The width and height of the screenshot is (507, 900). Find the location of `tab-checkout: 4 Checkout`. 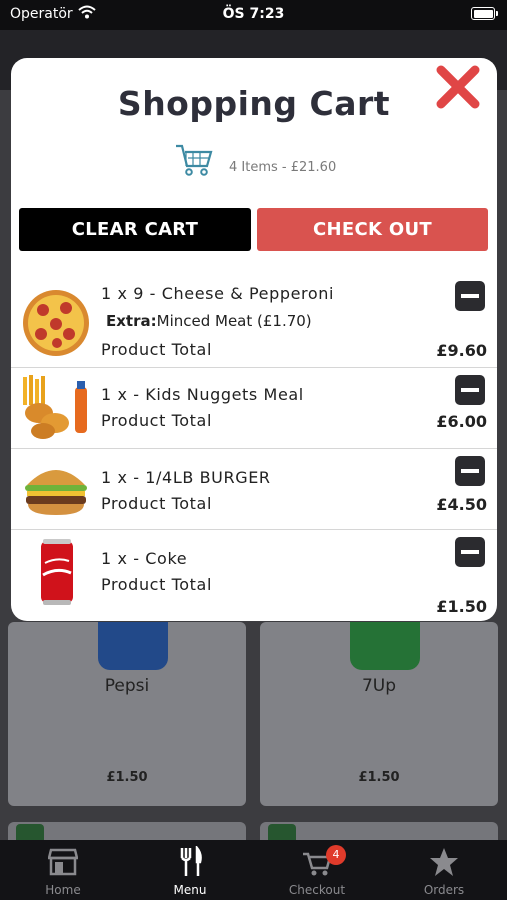

tab-checkout: 4 Checkout is located at coordinates (317, 870).